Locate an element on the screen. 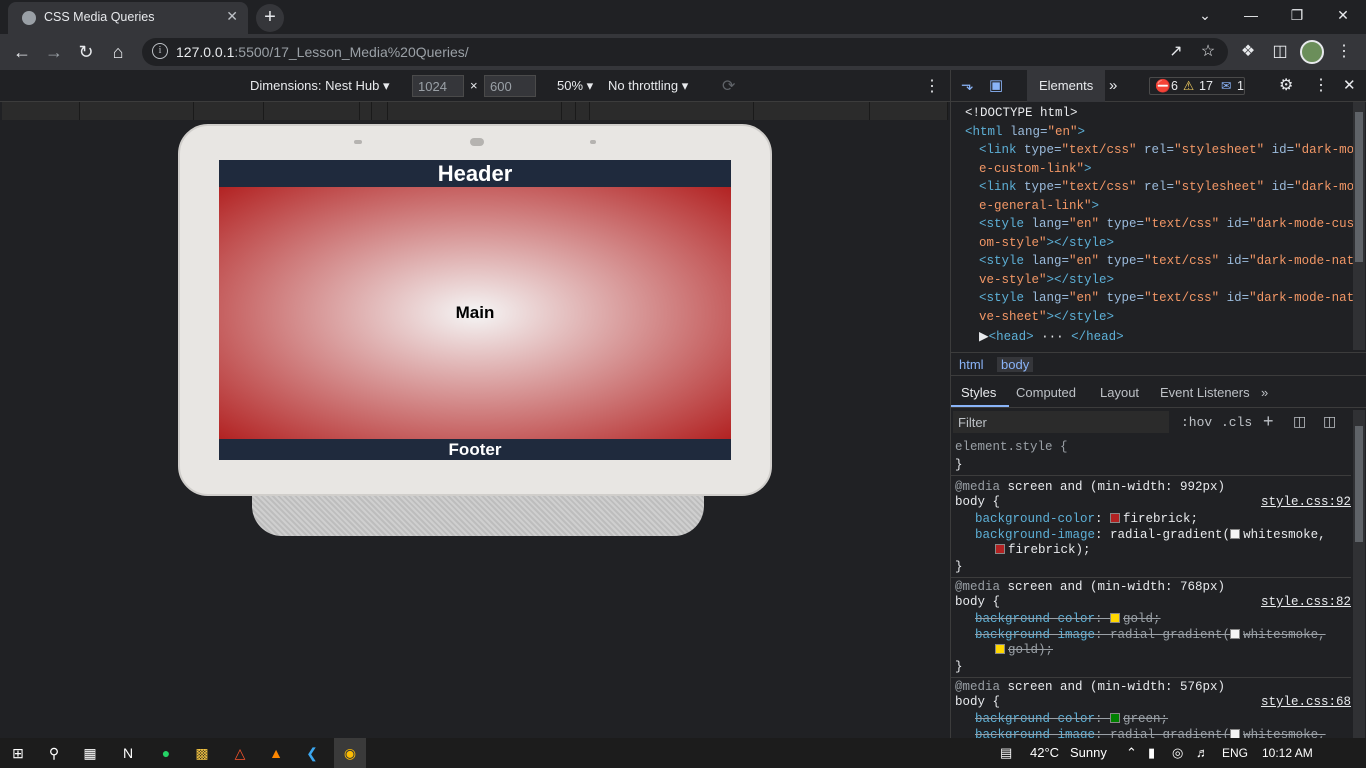 The width and height of the screenshot is (1366, 768). side-panel-icon: ◫ is located at coordinates (1280, 52).